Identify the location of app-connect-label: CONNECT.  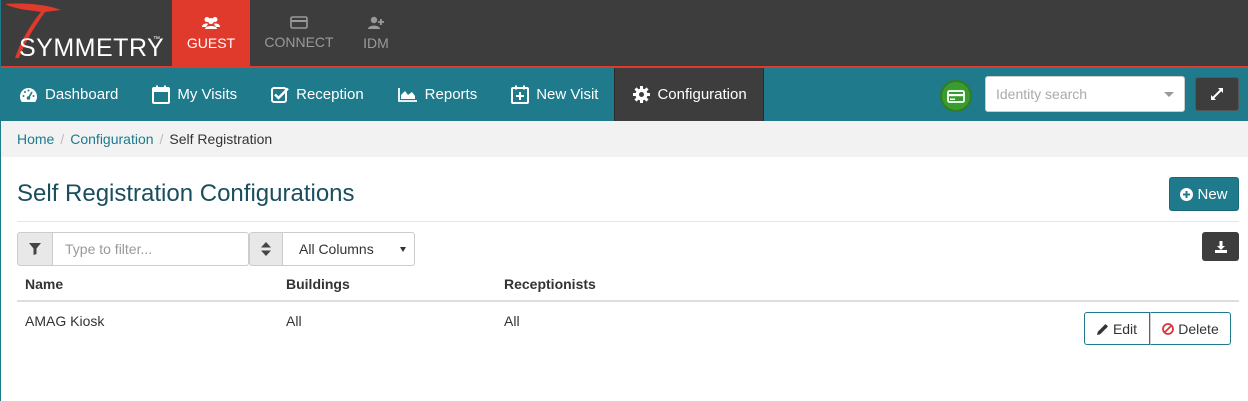
(299, 42).